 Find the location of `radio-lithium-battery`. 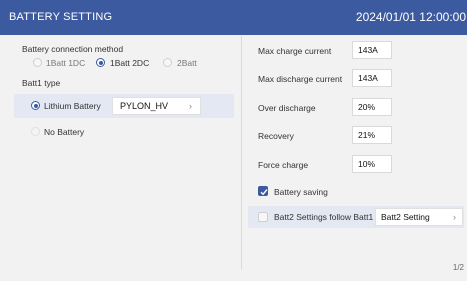

radio-lithium-battery is located at coordinates (35, 105).